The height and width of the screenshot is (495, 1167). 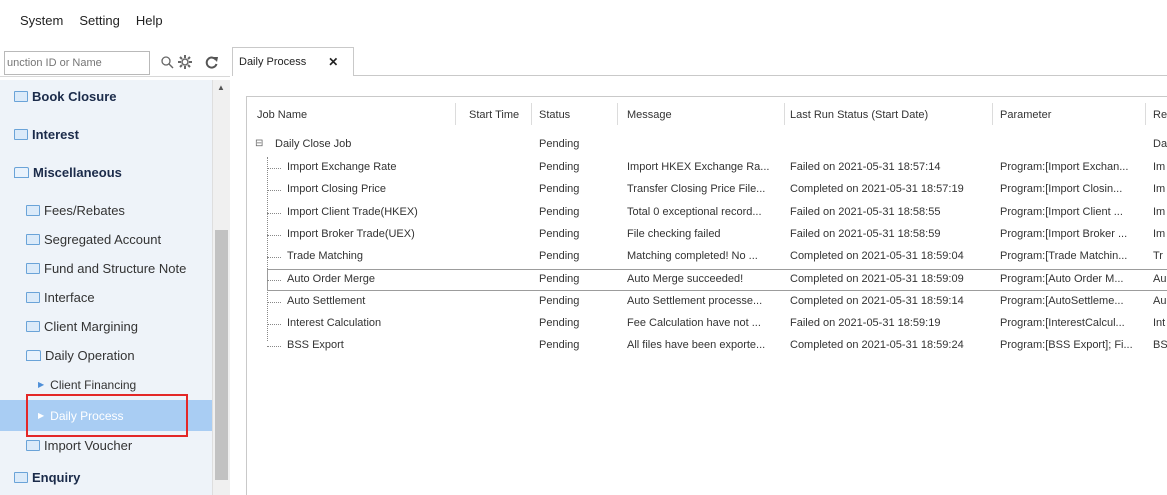 I want to click on column-header-remark: Re, so click(x=1160, y=115).